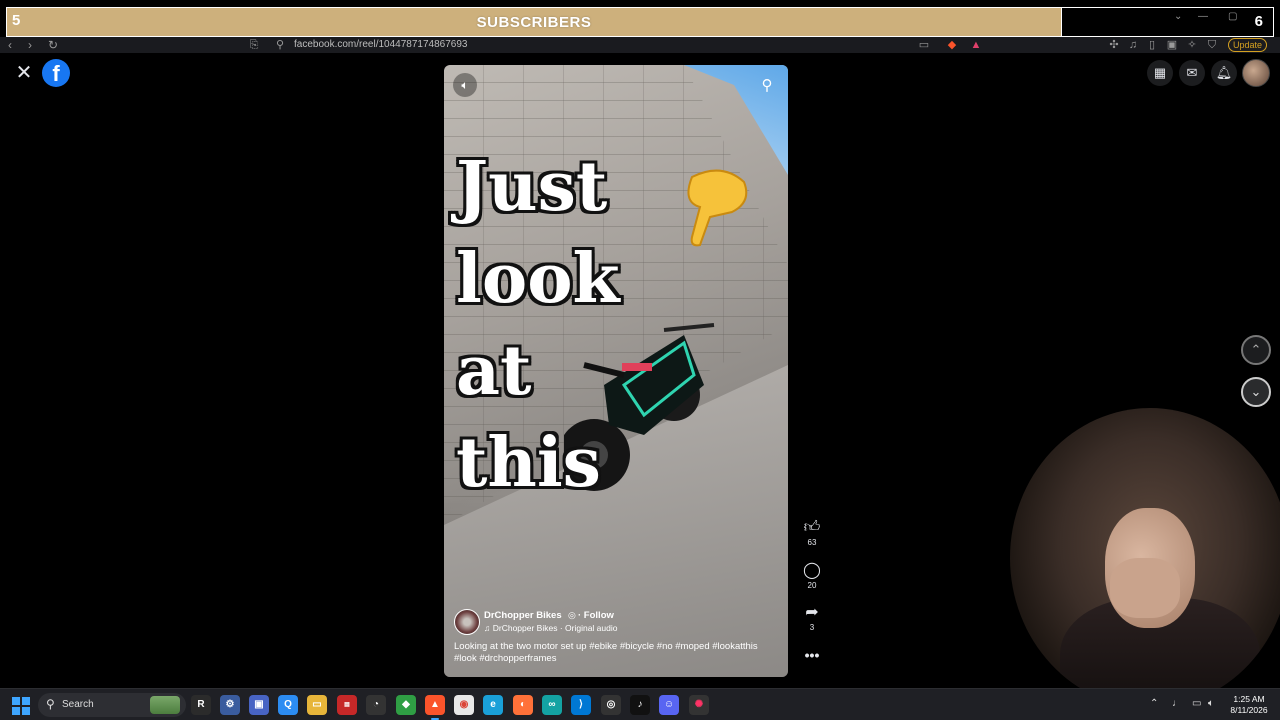 The width and height of the screenshot is (1280, 720). What do you see at coordinates (1258, 21) in the screenshot?
I see `subscribers-right-count: 6` at bounding box center [1258, 21].